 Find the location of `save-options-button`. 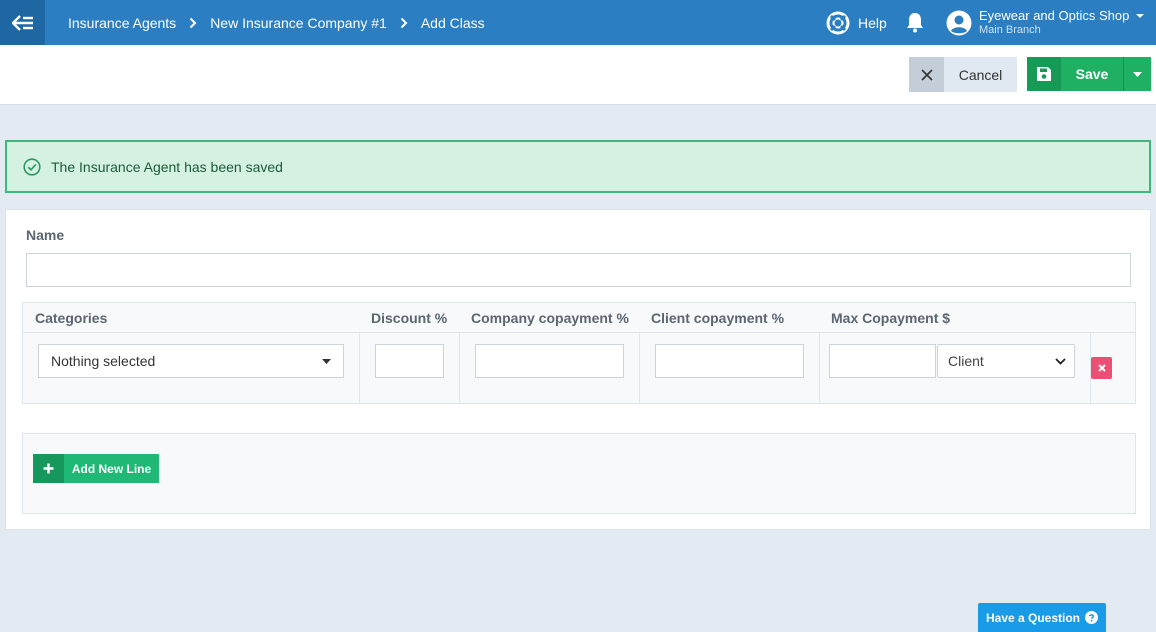

save-options-button is located at coordinates (1137, 74).